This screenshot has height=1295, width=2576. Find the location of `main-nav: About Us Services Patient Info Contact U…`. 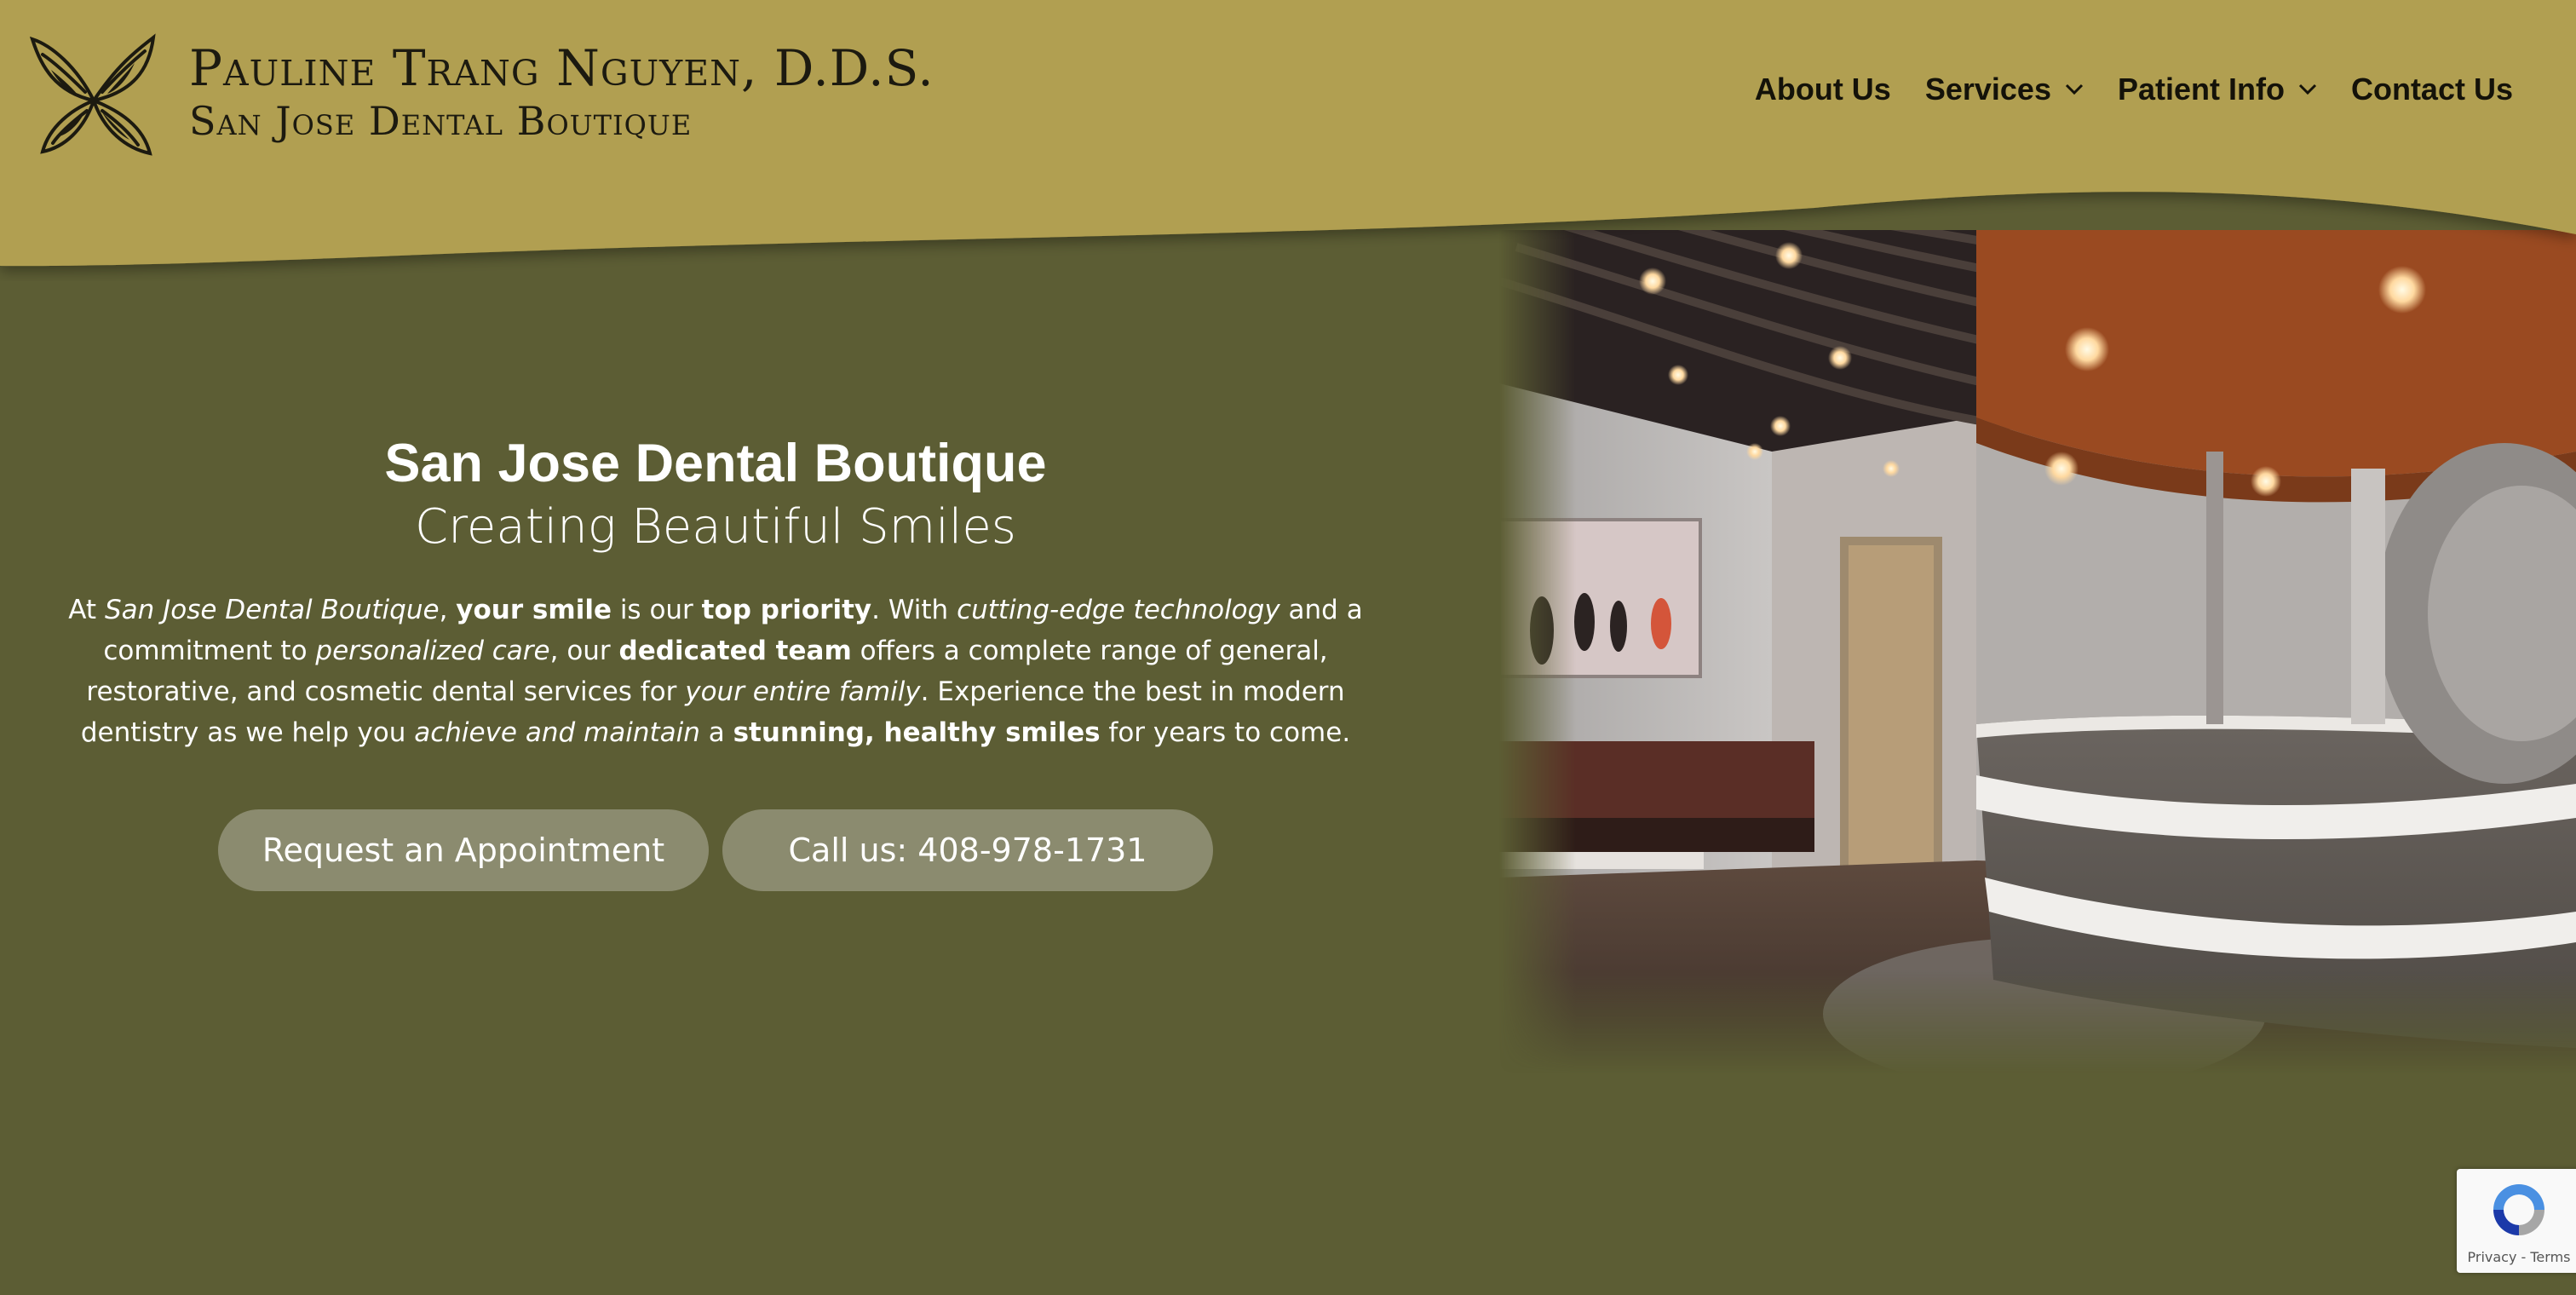

main-nav: About Us Services Patient Info Contact U… is located at coordinates (2134, 90).